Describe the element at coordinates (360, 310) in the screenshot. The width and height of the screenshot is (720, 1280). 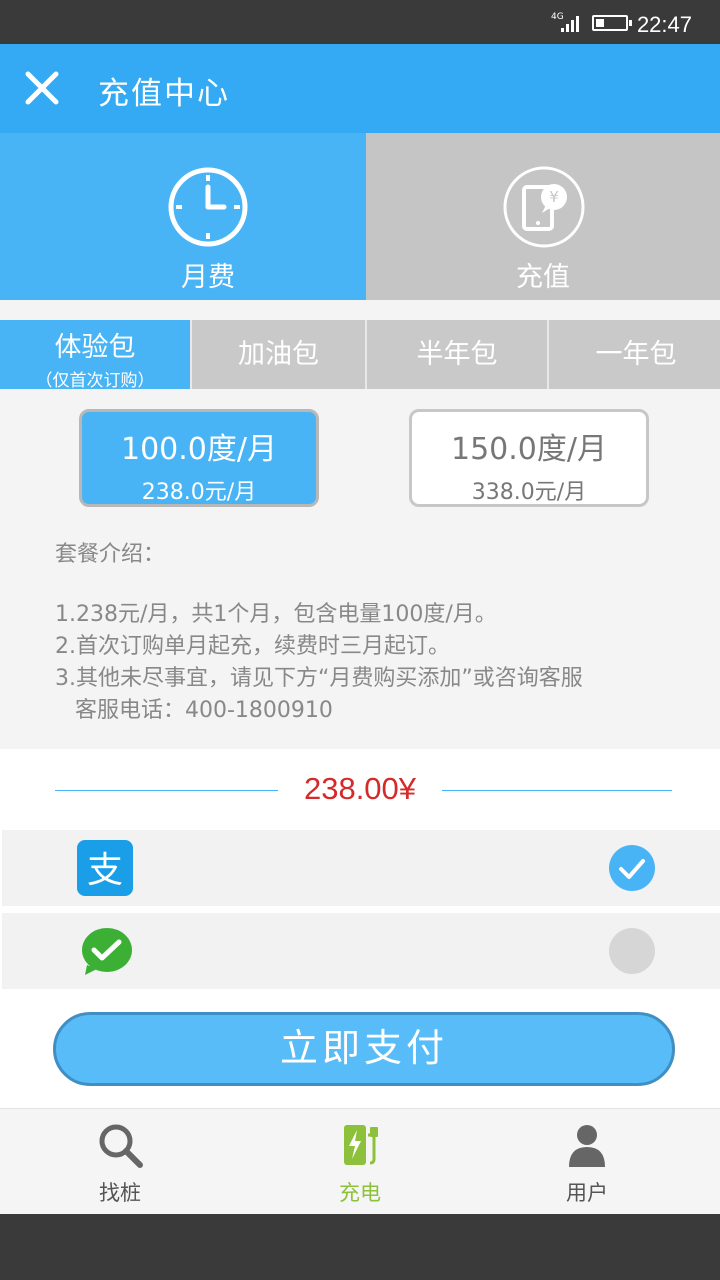
I see `spacer` at that location.